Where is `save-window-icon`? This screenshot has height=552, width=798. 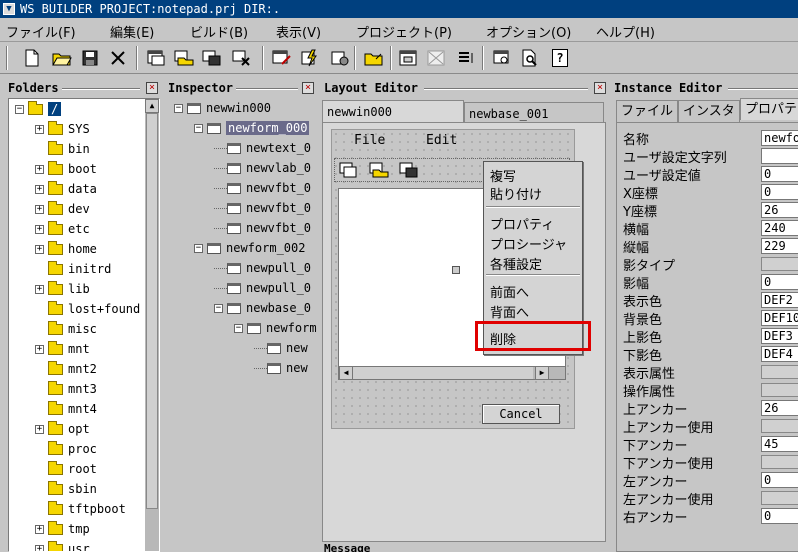
save-window-icon is located at coordinates (212, 58).